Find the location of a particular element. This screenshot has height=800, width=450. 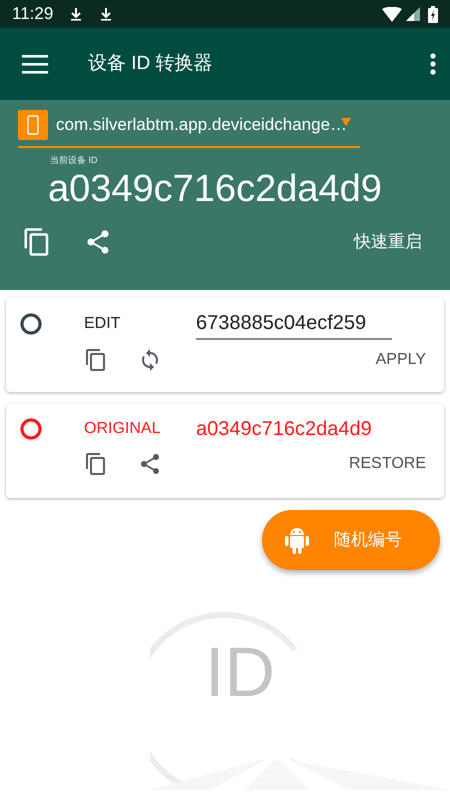

app-icon is located at coordinates (33, 125).